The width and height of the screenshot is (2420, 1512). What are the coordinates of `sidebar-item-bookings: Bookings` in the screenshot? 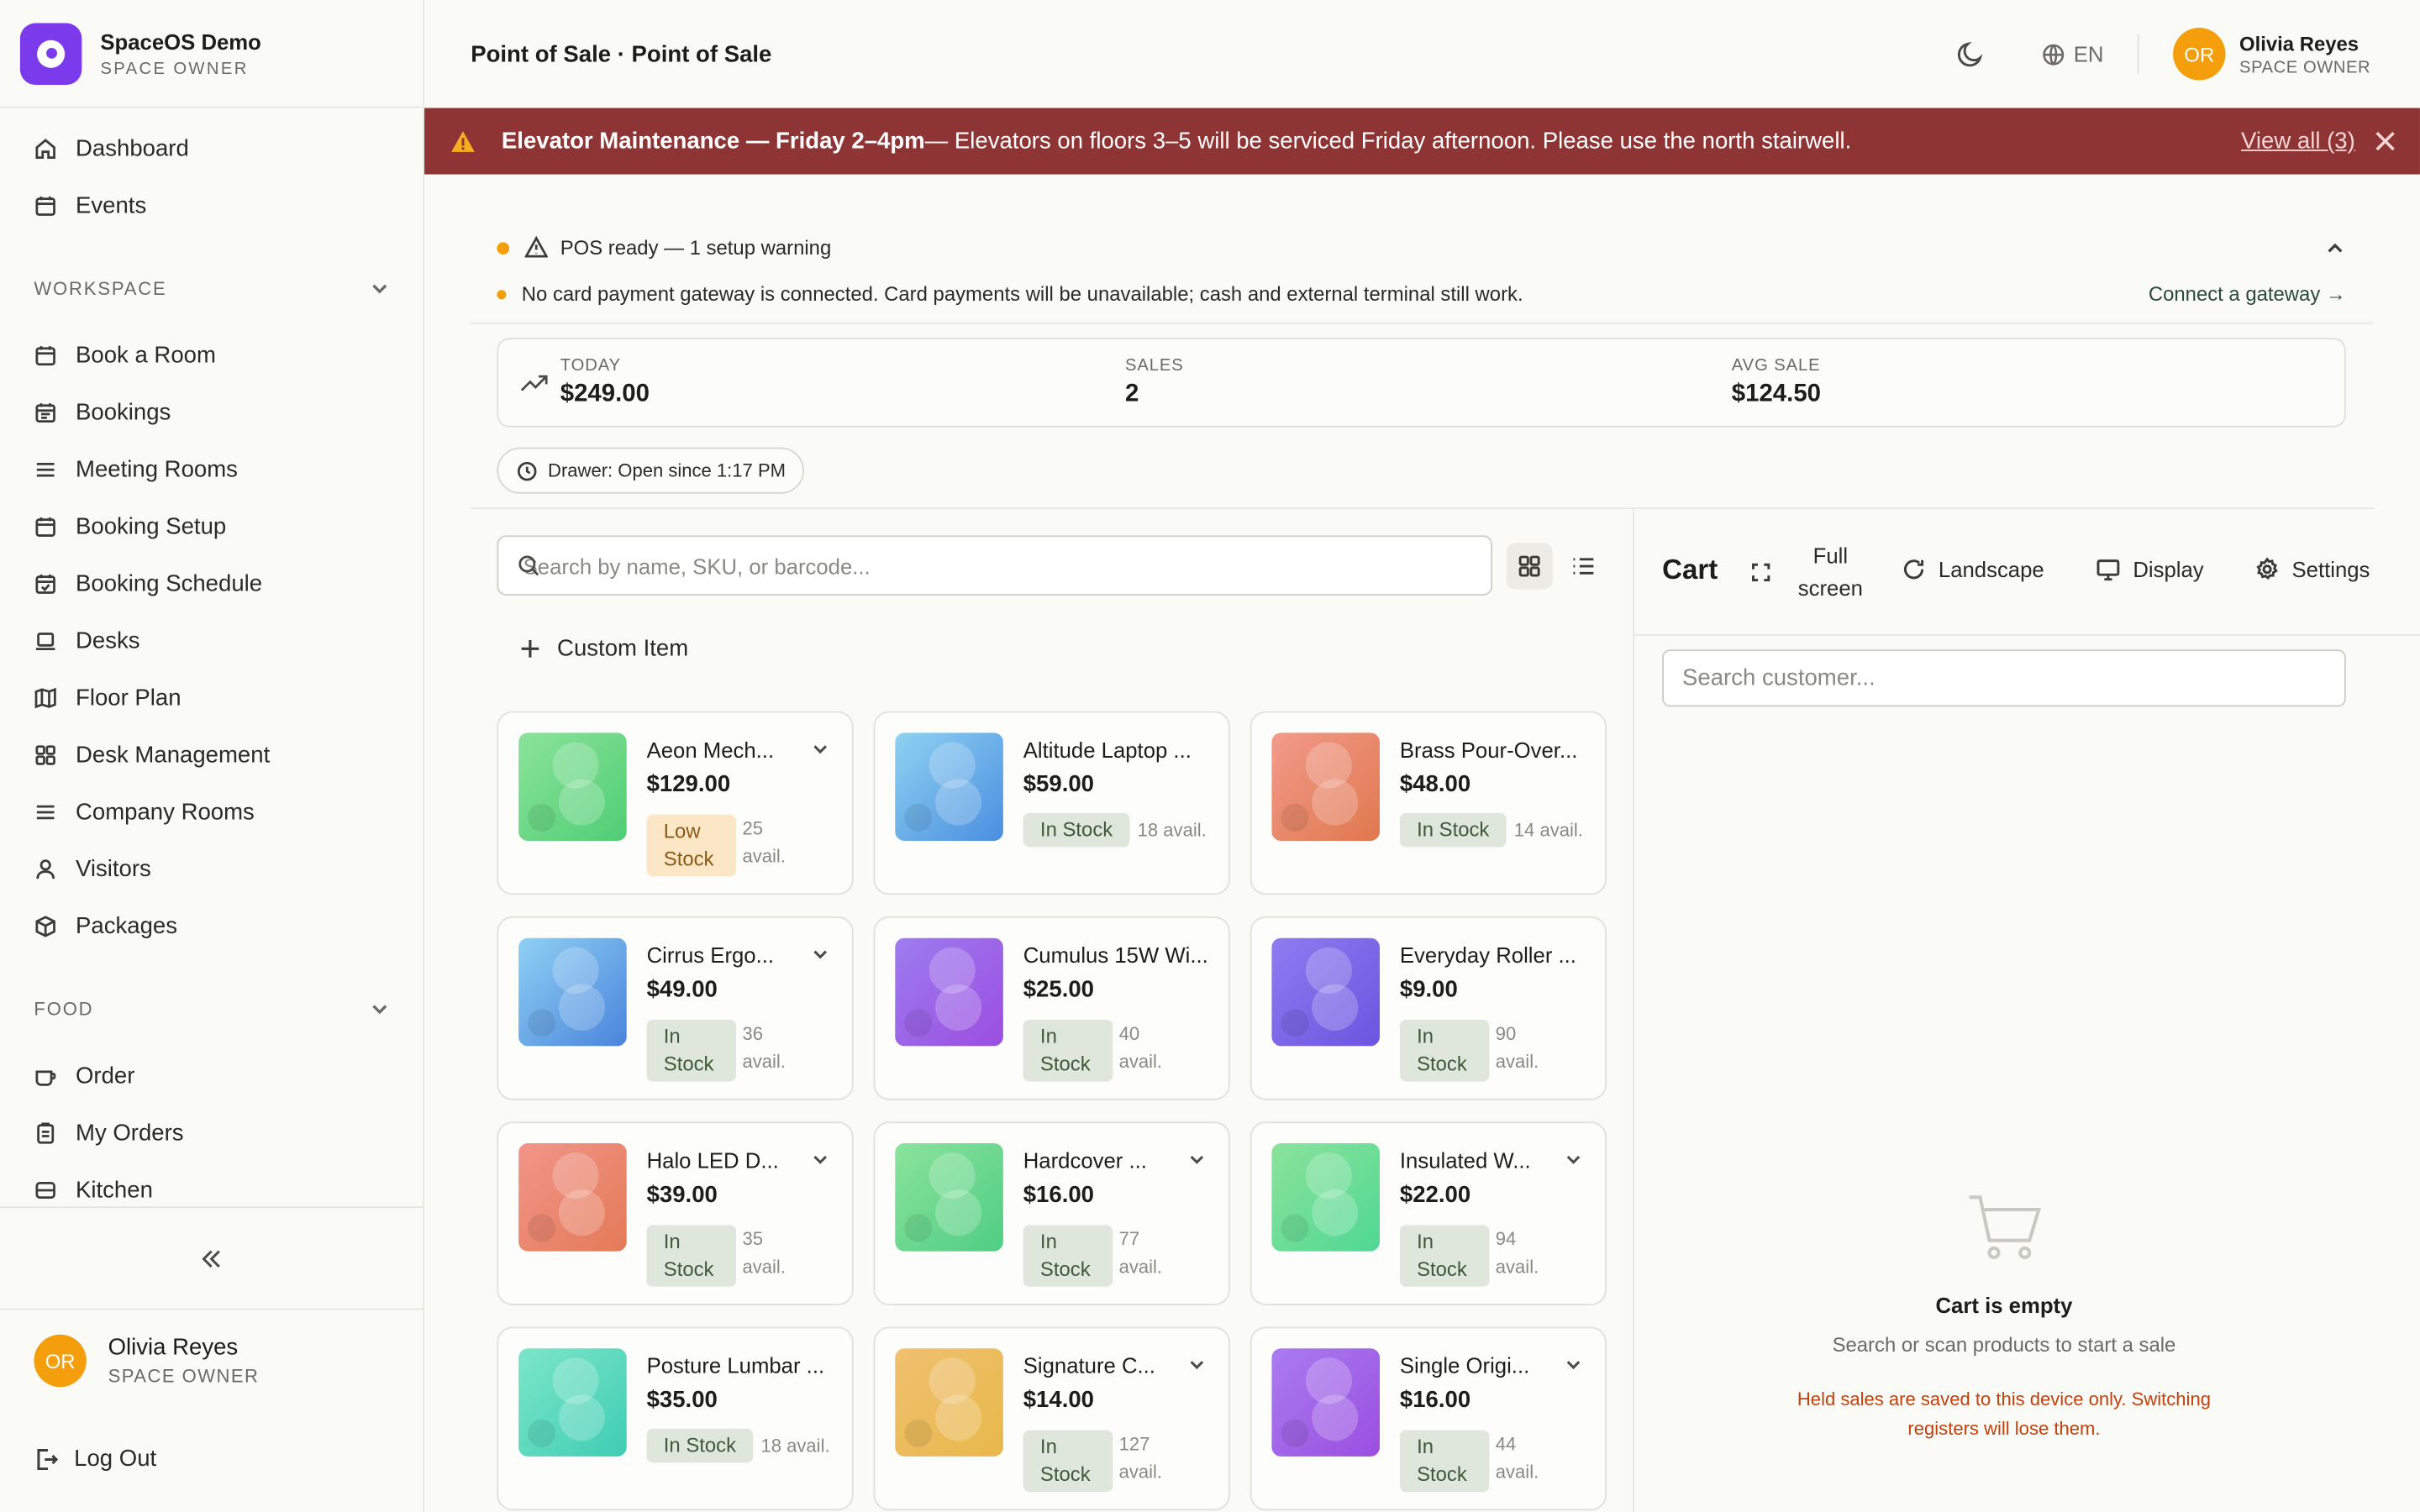 It's located at (211, 412).